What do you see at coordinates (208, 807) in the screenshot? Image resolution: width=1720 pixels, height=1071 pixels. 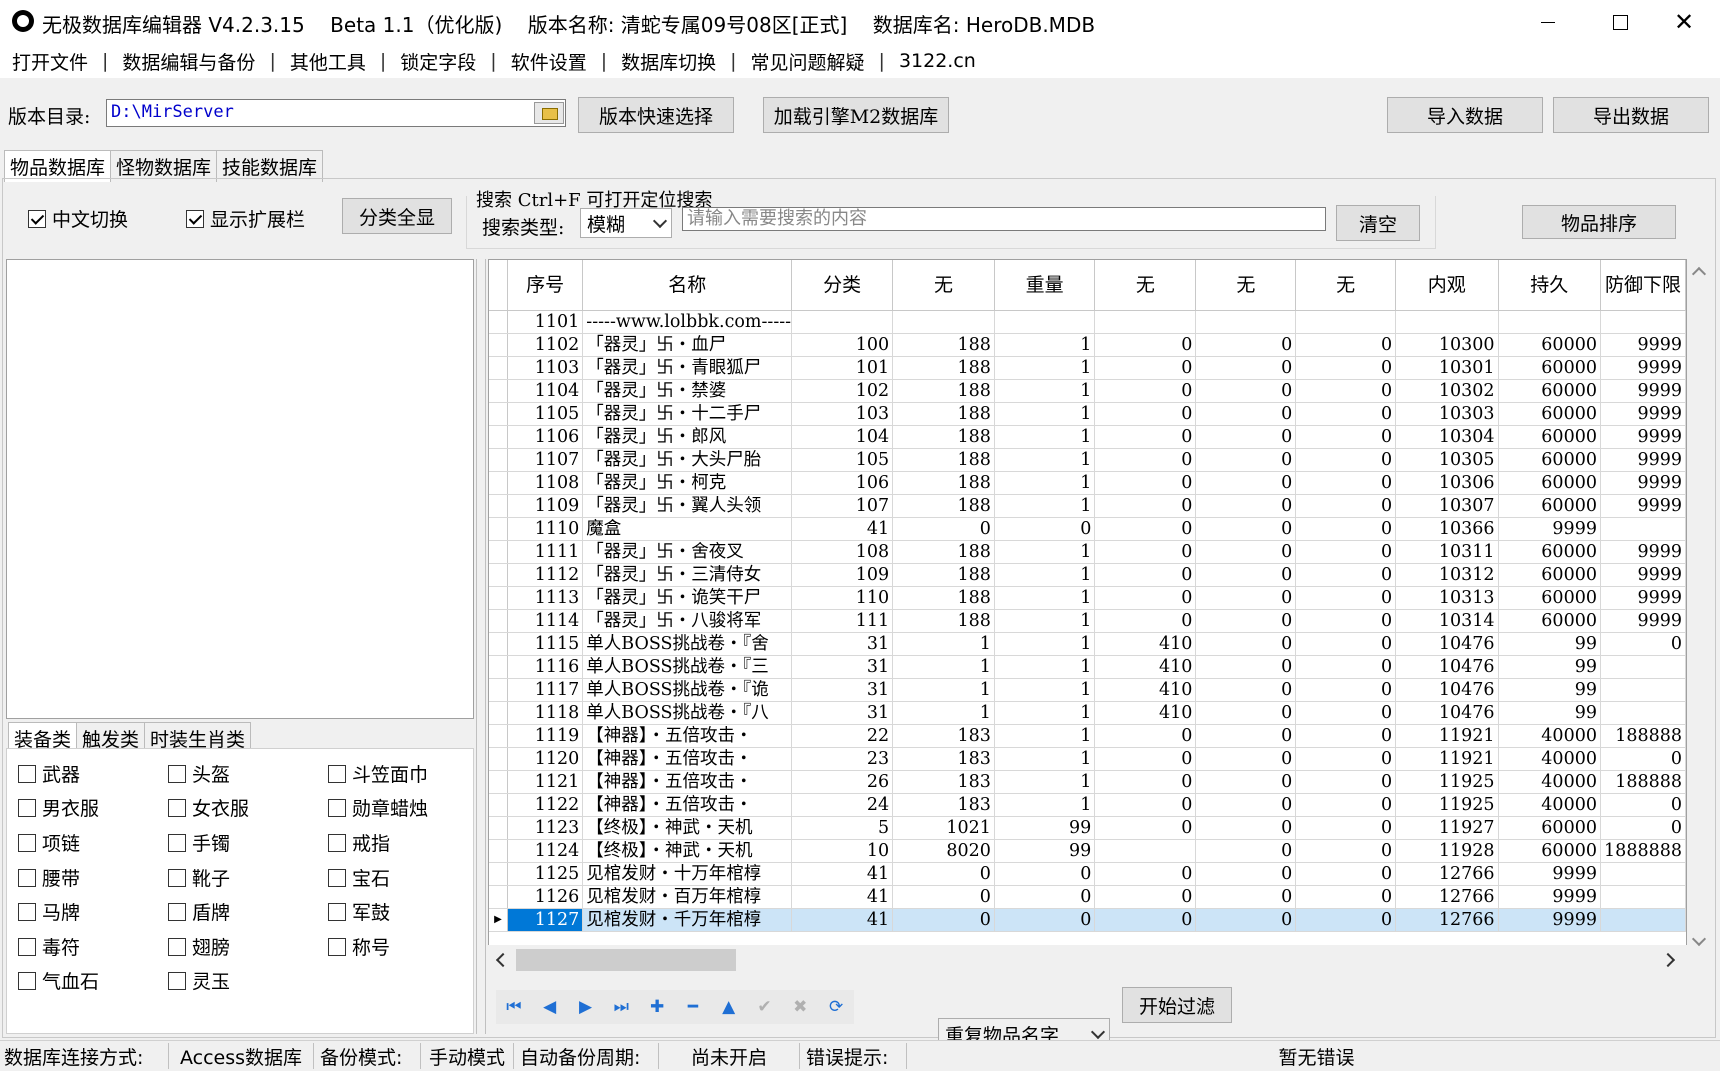 I see `cat-female-clothes: 女衣服` at bounding box center [208, 807].